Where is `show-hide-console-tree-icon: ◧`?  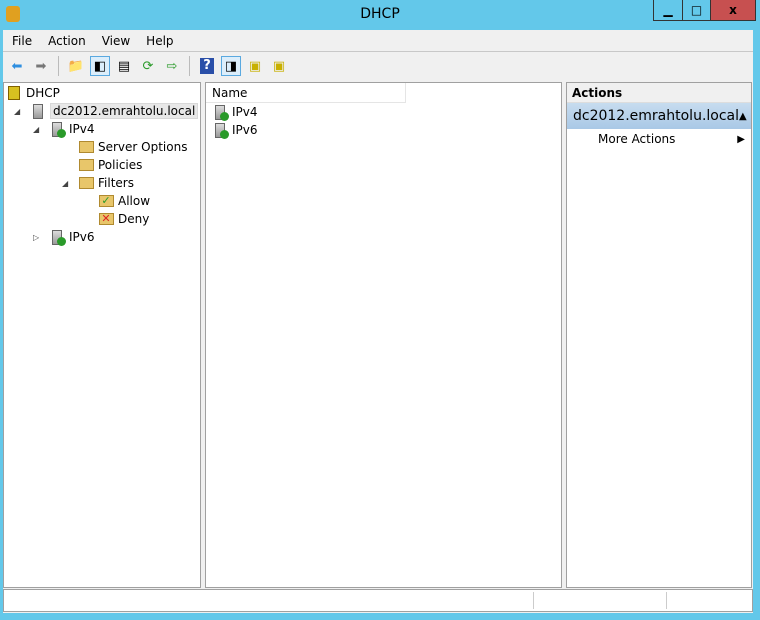
show-hide-console-tree-icon: ◧ is located at coordinates (100, 66).